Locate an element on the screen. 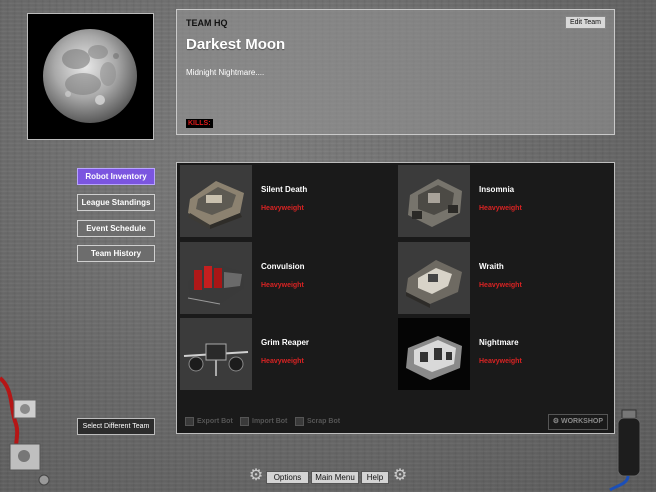  wrench-icon: ⚙ is located at coordinates (556, 421).